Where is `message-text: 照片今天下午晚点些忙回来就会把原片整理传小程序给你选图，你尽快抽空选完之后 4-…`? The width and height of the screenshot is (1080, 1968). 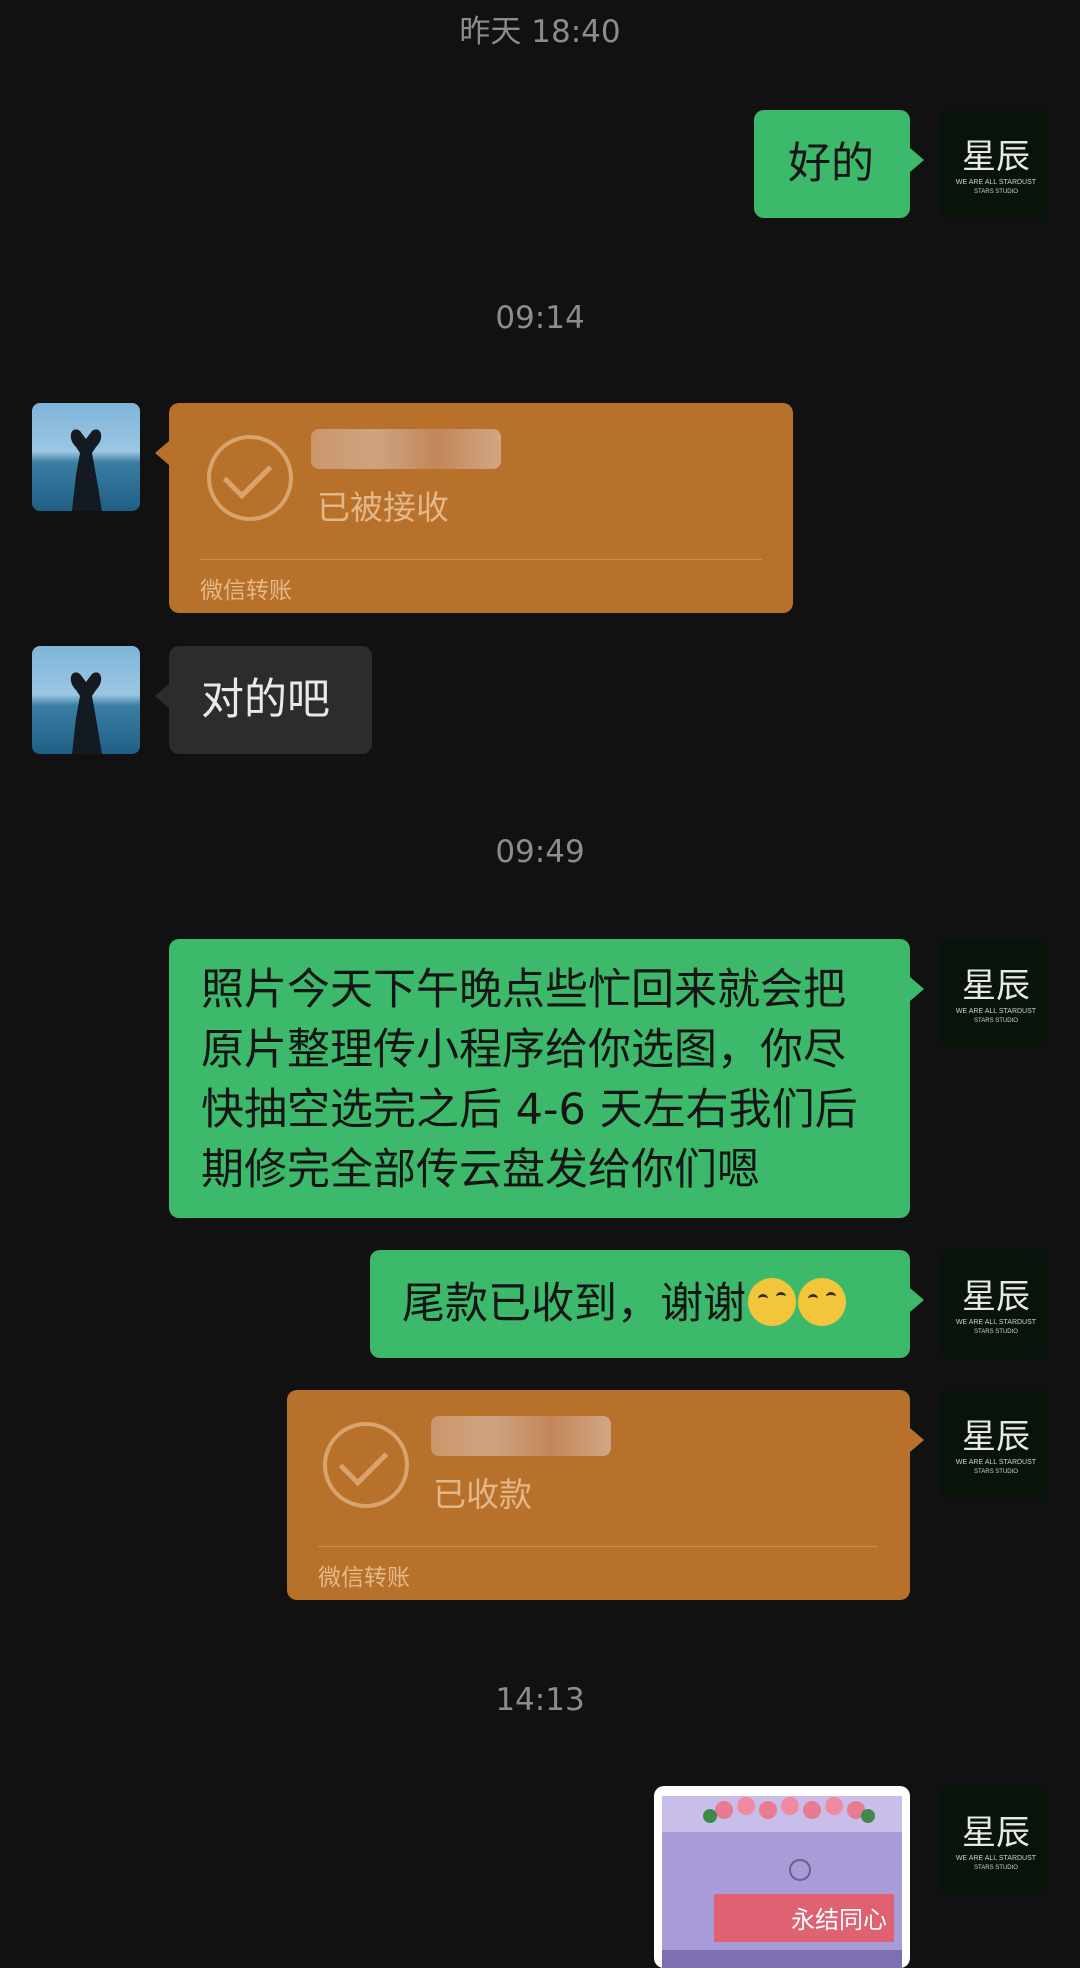 message-text: 照片今天下午晚点些忙回来就会把原片整理传小程序给你选图，你尽快抽空选完之后 4-… is located at coordinates (529, 1080).